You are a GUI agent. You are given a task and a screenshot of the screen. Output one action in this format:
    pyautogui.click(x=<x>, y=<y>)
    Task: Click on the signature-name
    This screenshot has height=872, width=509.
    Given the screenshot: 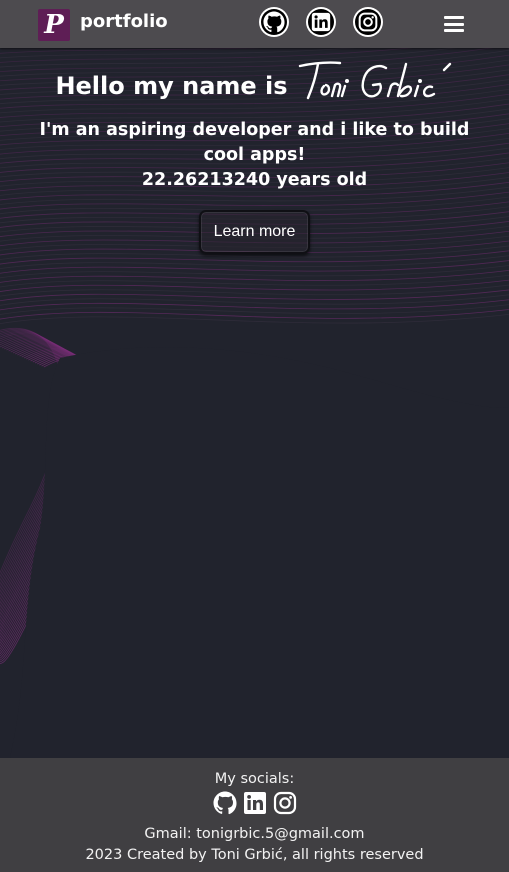 What is the action you would take?
    pyautogui.click(x=374, y=80)
    